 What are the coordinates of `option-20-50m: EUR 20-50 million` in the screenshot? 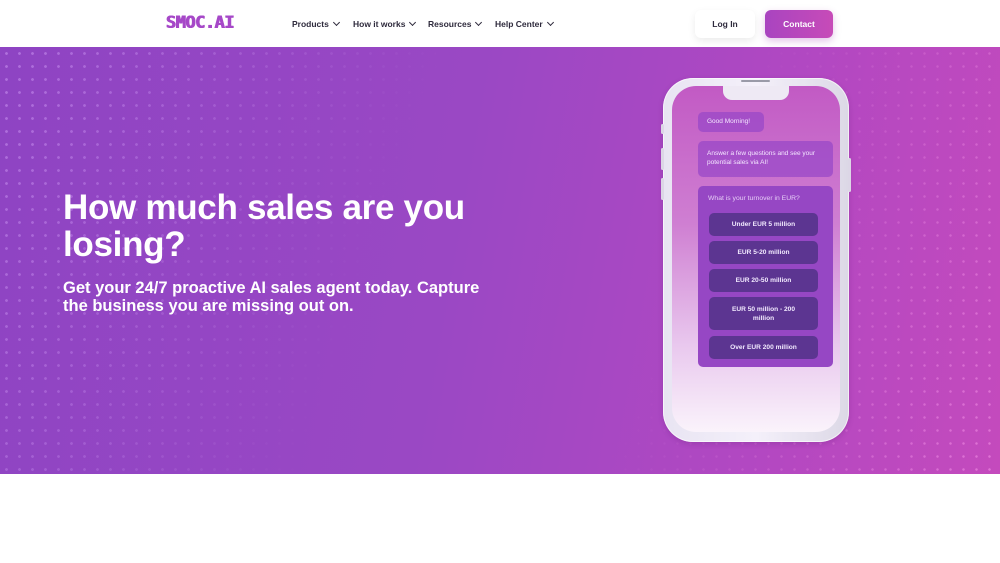 It's located at (763, 280).